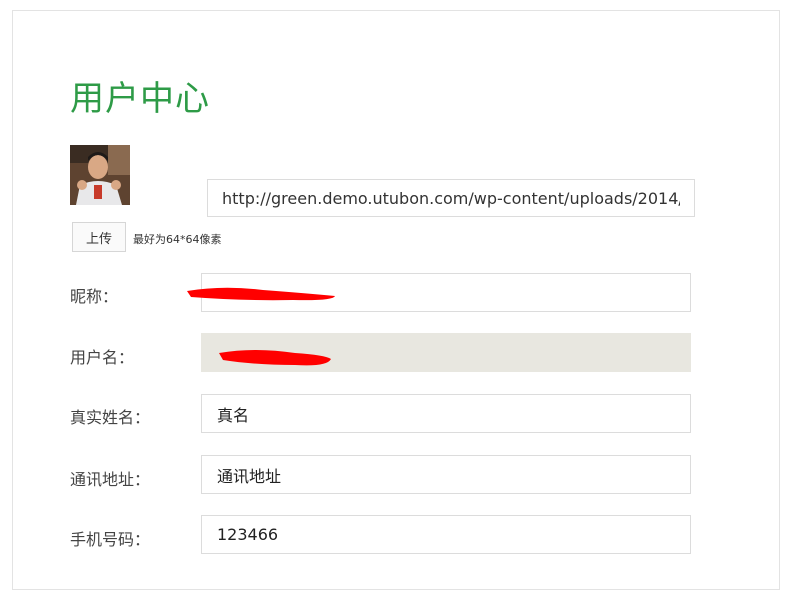  Describe the element at coordinates (446, 534) in the screenshot. I see `phone-field` at that location.